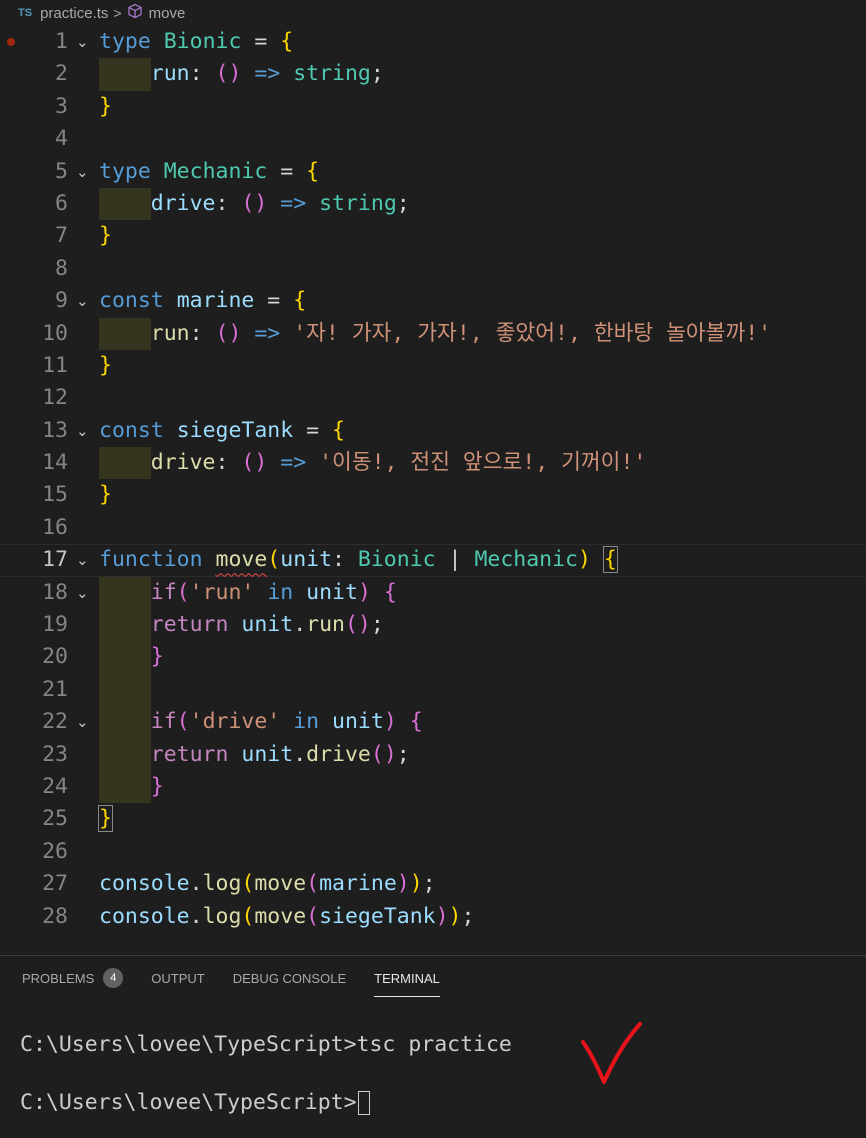  Describe the element at coordinates (74, 13) in the screenshot. I see `breadcrumb-file: practice.ts` at that location.